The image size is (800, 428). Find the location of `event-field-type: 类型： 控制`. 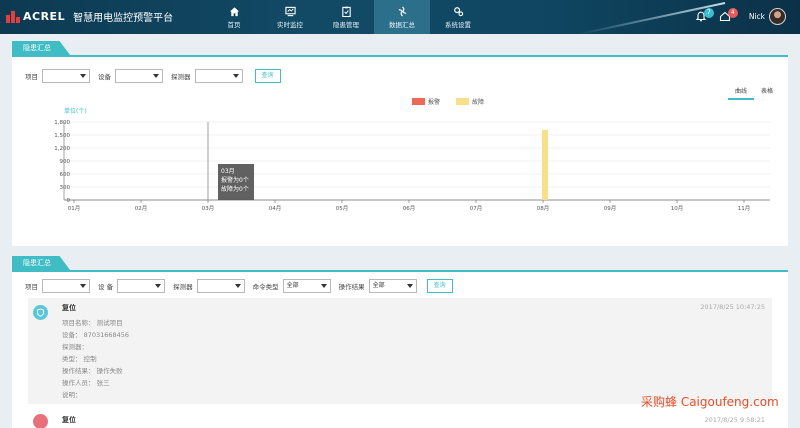

event-field-type: 类型： 控制 is located at coordinates (79, 359).